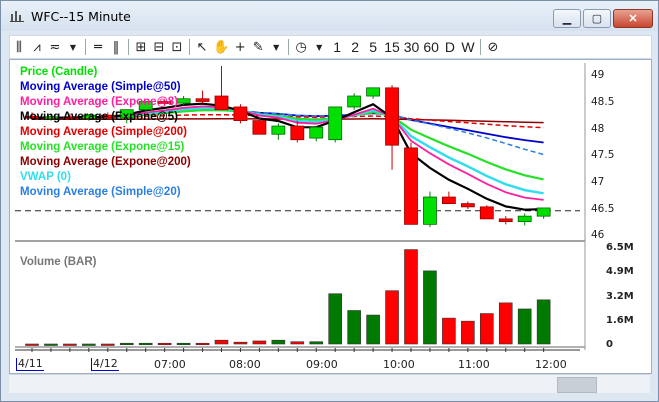 The width and height of the screenshot is (659, 402). What do you see at coordinates (450, 47) in the screenshot?
I see `interval-daily-button: D` at bounding box center [450, 47].